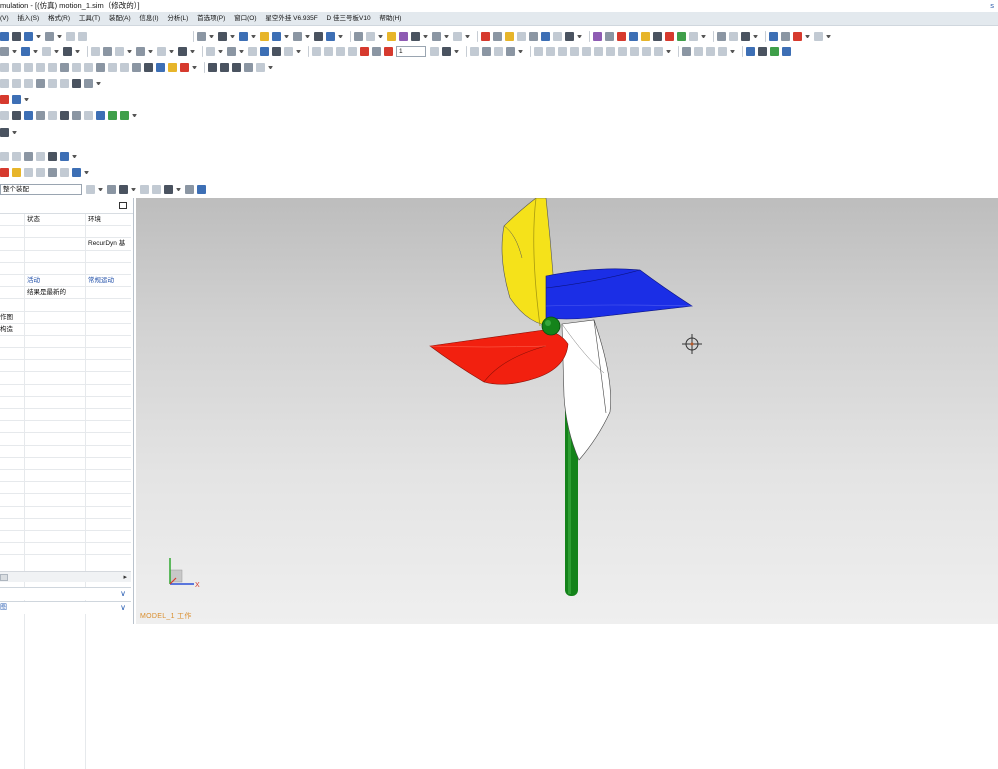  Describe the element at coordinates (40, 115) in the screenshot. I see `row6-d-icon` at that location.